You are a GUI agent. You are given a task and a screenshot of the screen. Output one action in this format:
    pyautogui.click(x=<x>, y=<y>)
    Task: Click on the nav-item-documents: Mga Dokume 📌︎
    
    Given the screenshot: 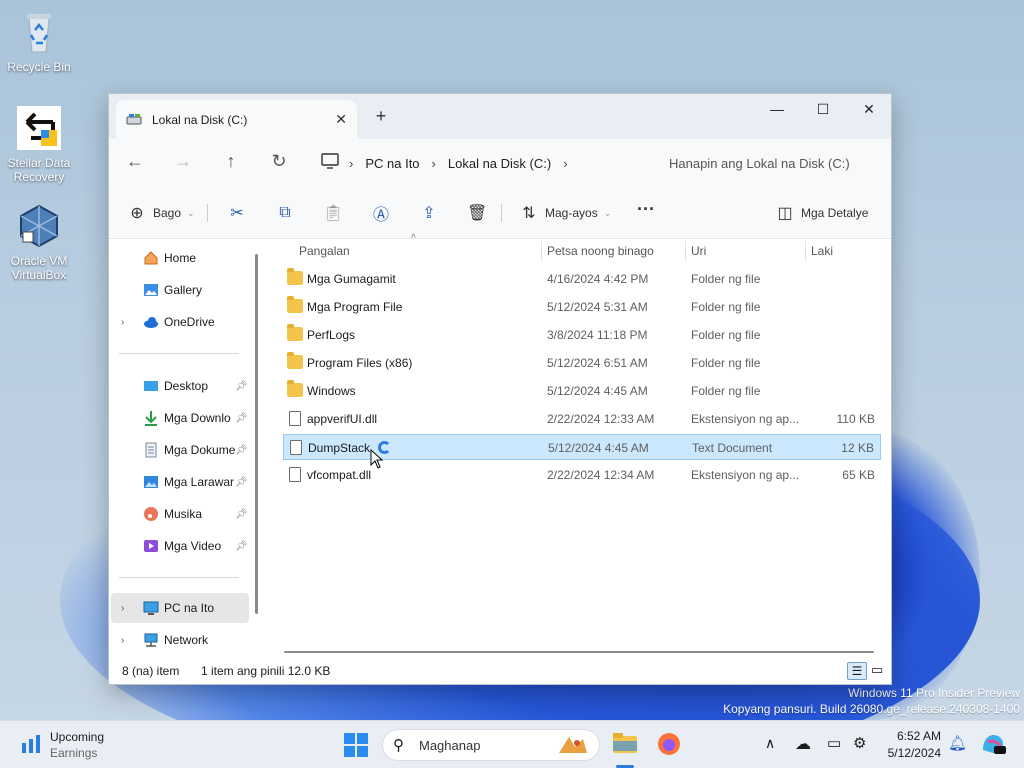 What is the action you would take?
    pyautogui.click(x=180, y=450)
    